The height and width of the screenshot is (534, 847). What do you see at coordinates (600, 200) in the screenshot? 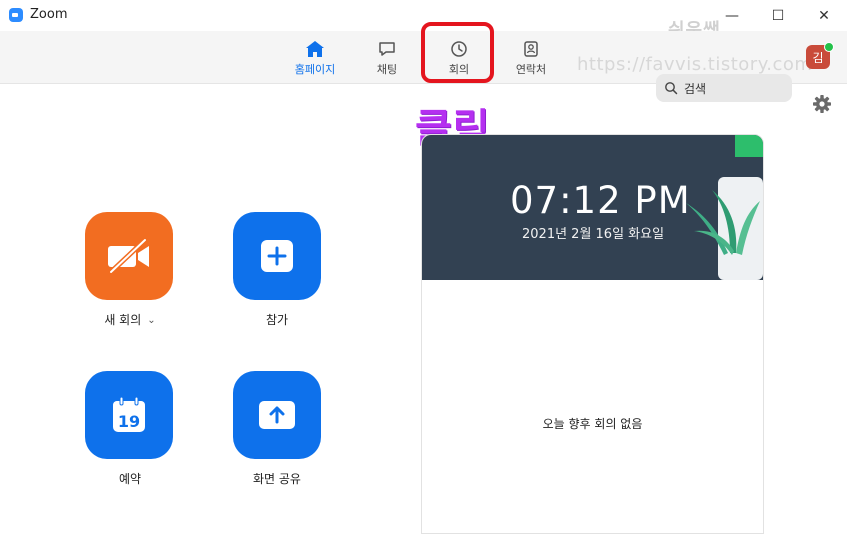
I see `current-time: 07:12 PM` at bounding box center [600, 200].